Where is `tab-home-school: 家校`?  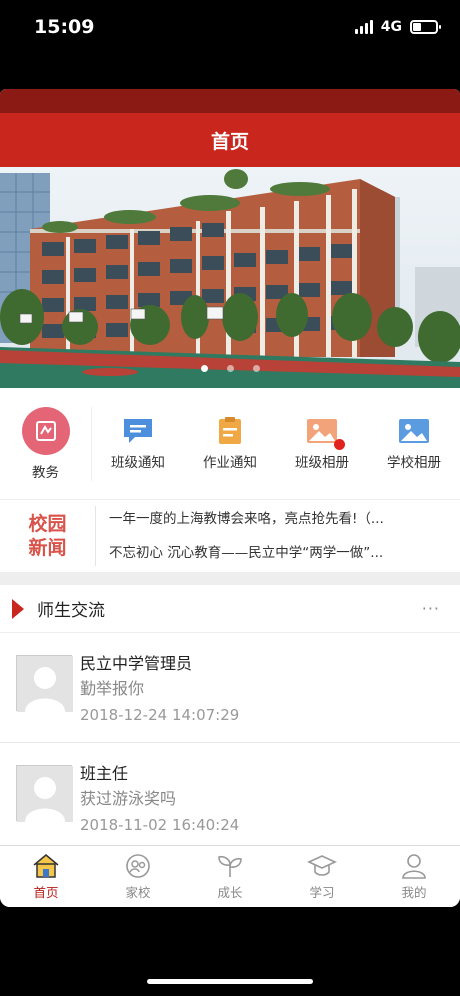 tab-home-school: 家校 is located at coordinates (138, 876).